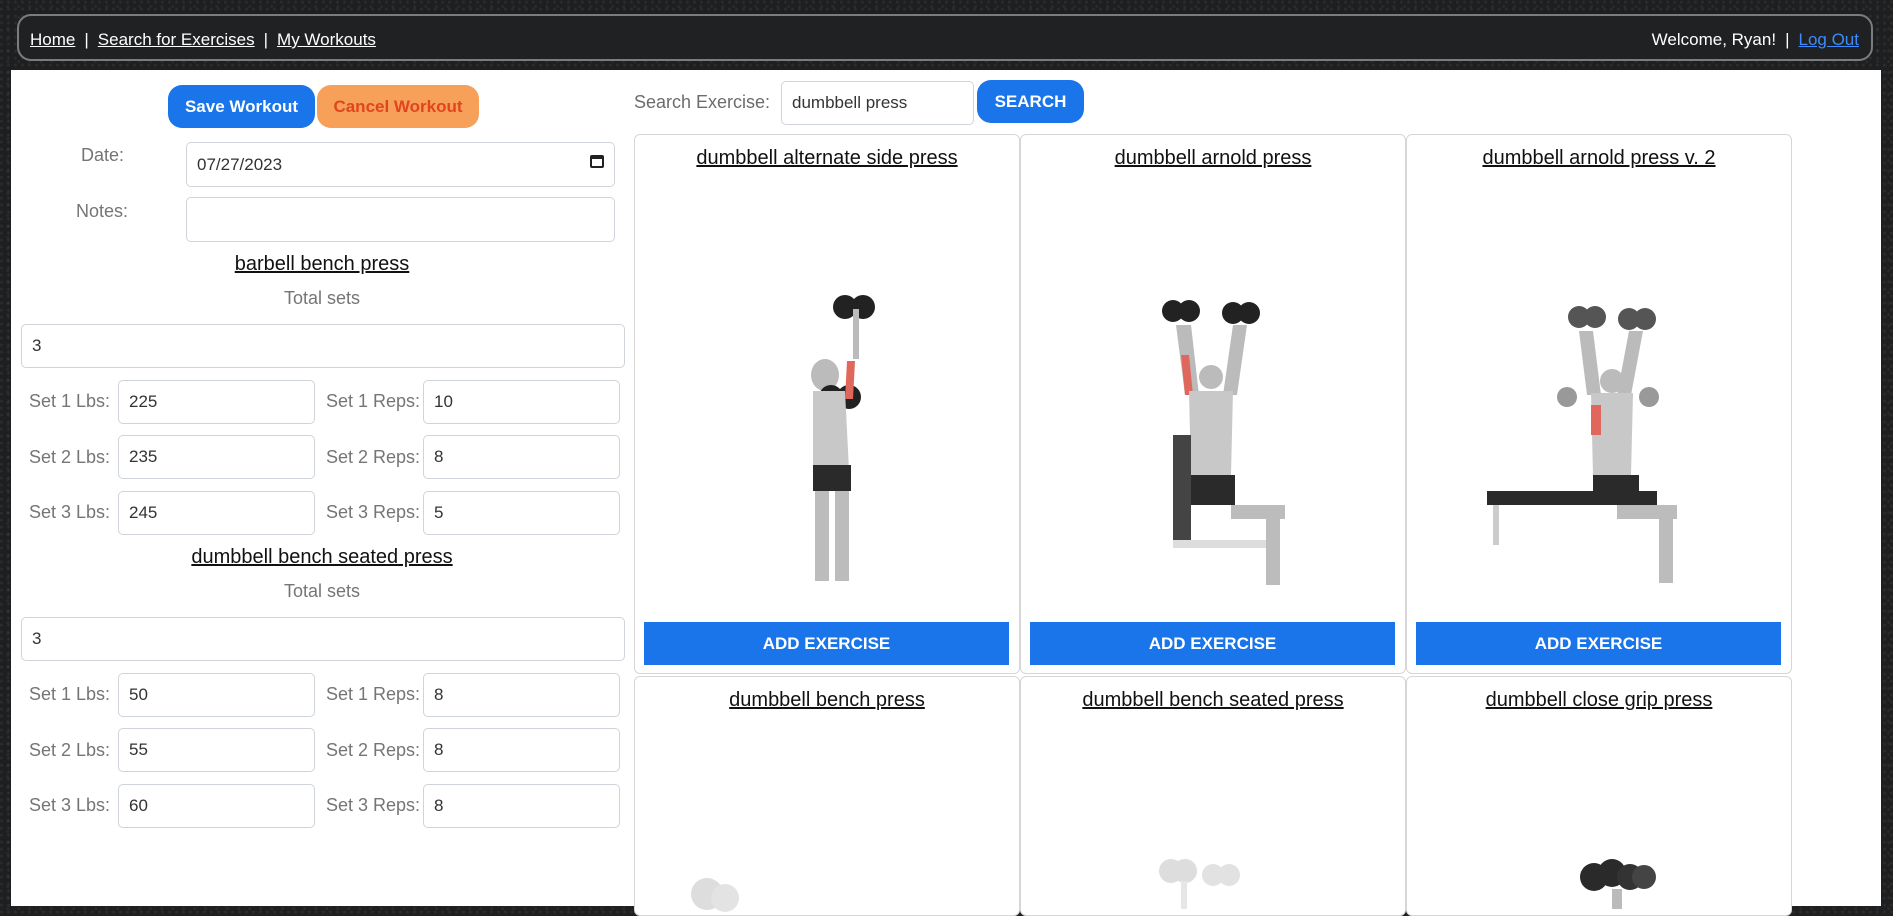 The width and height of the screenshot is (1893, 916). Describe the element at coordinates (52, 40) in the screenshot. I see `nav-home-link: Home` at that location.